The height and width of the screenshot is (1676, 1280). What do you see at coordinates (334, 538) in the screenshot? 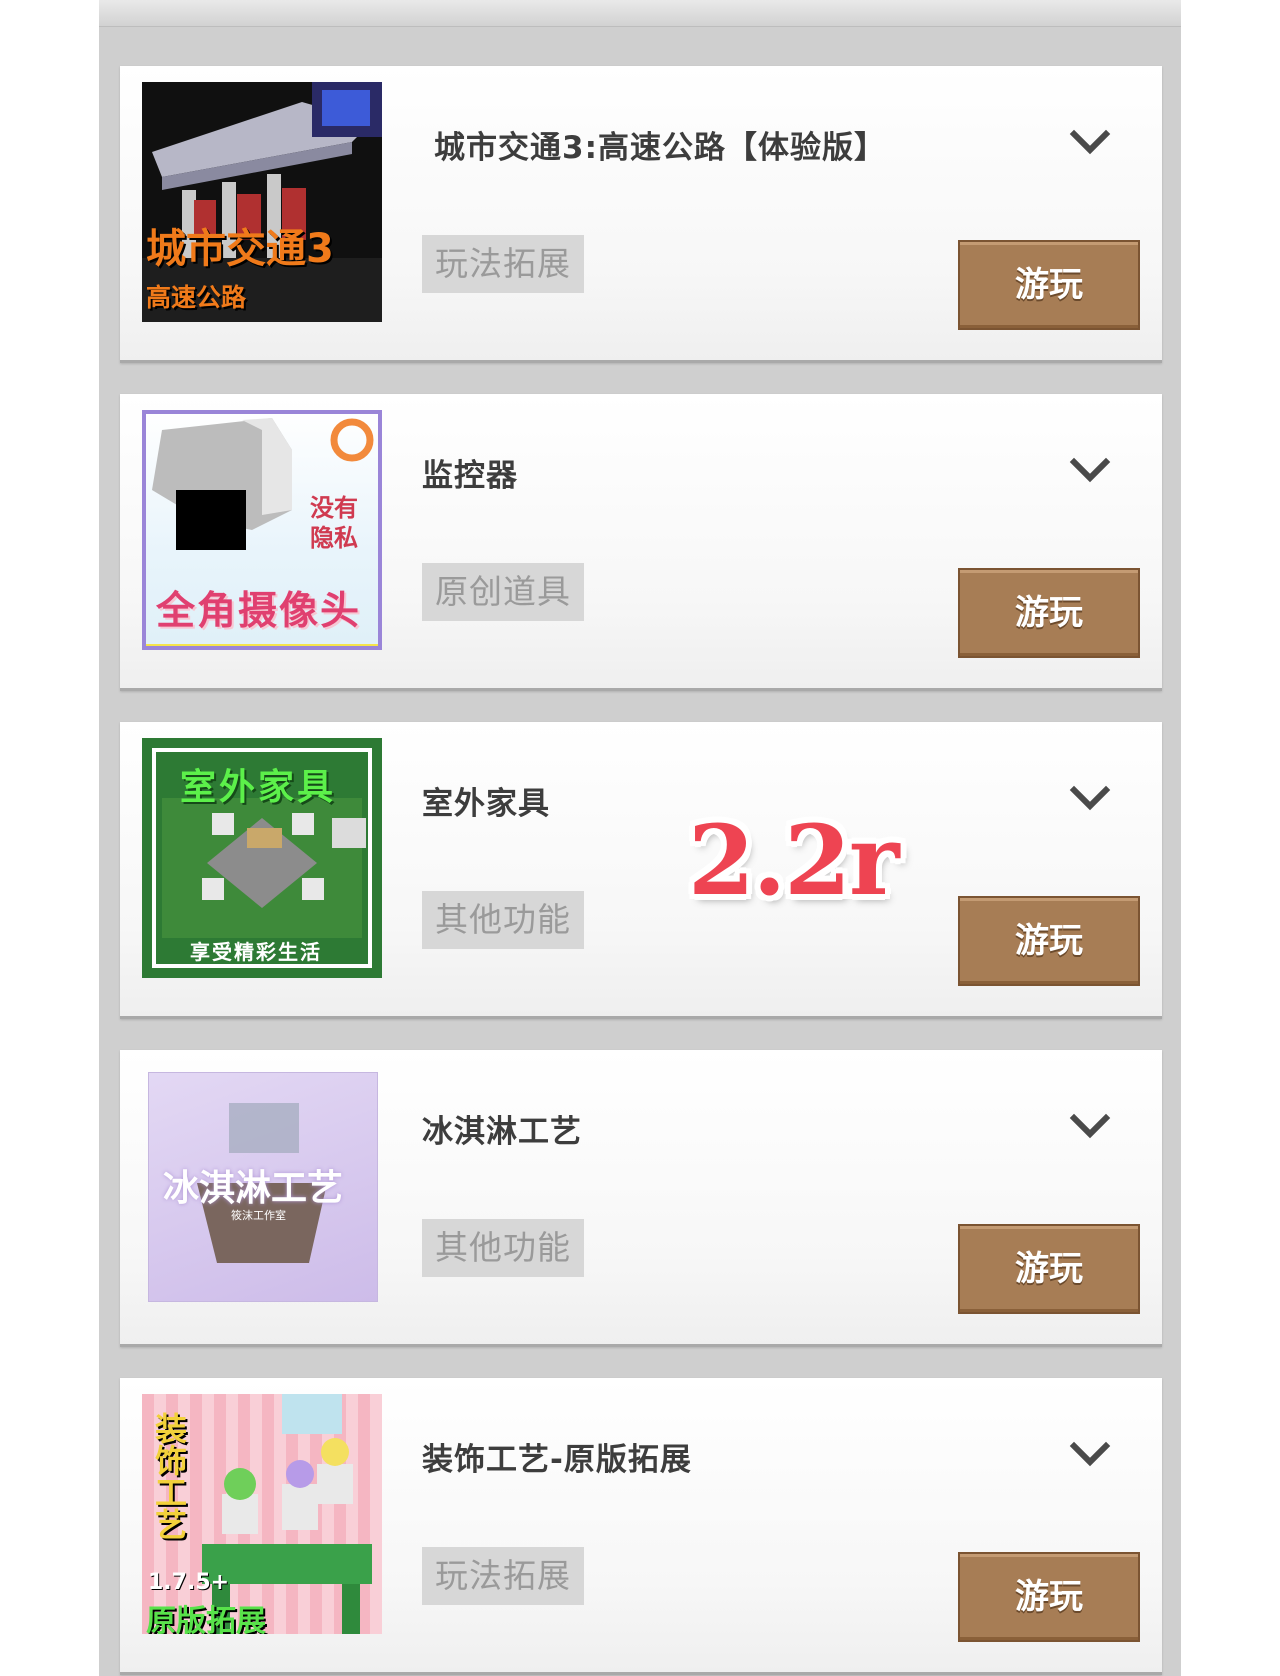
I see `thumbnail-tagline: 隐私` at bounding box center [334, 538].